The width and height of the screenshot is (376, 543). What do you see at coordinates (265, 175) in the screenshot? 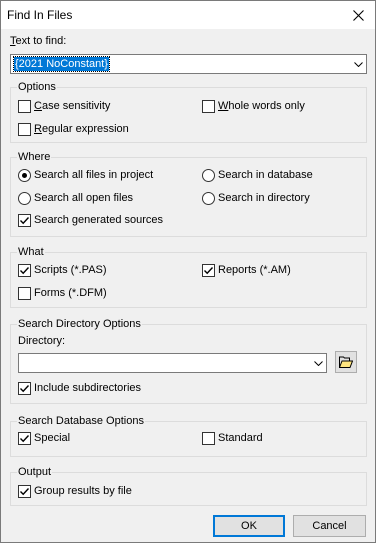
I see `search-database-label: Search in database` at bounding box center [265, 175].